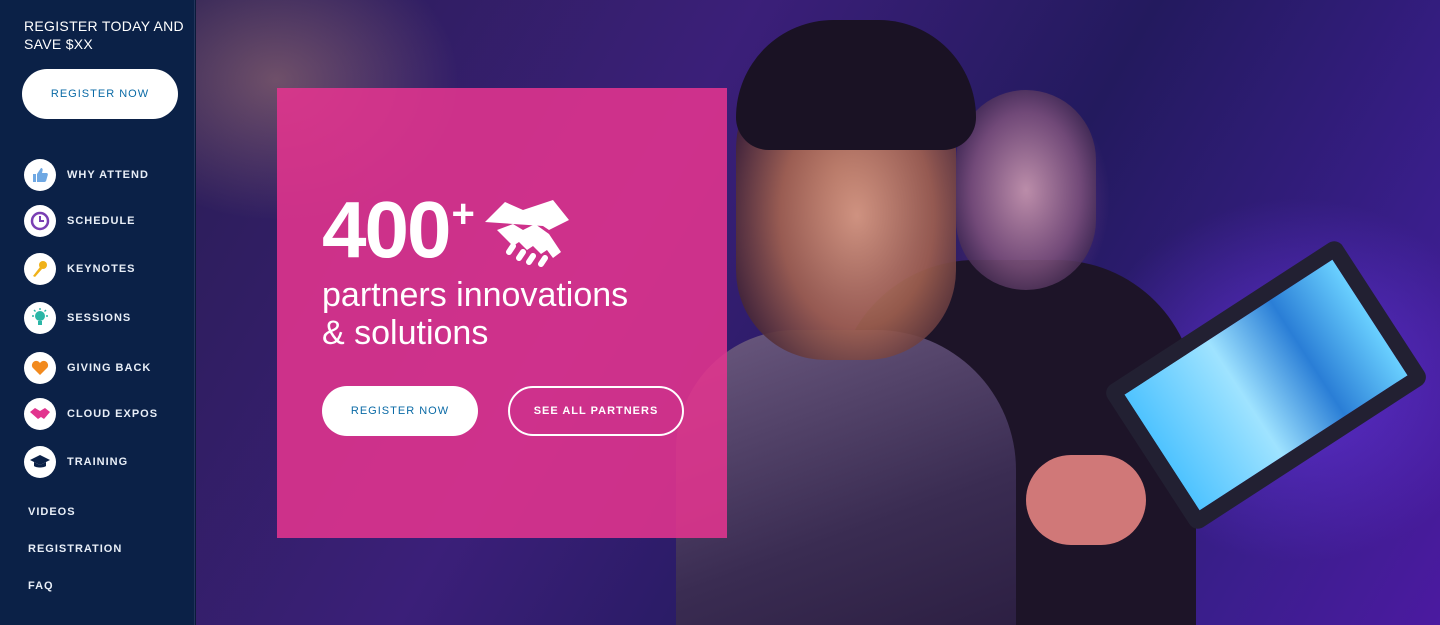 The image size is (1440, 625). What do you see at coordinates (463, 214) in the screenshot?
I see `plus-sign: +` at bounding box center [463, 214].